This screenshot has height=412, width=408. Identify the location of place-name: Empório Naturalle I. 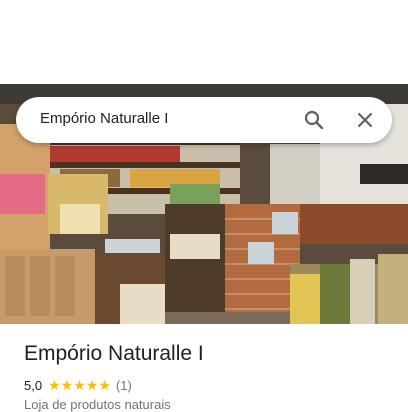
(114, 353).